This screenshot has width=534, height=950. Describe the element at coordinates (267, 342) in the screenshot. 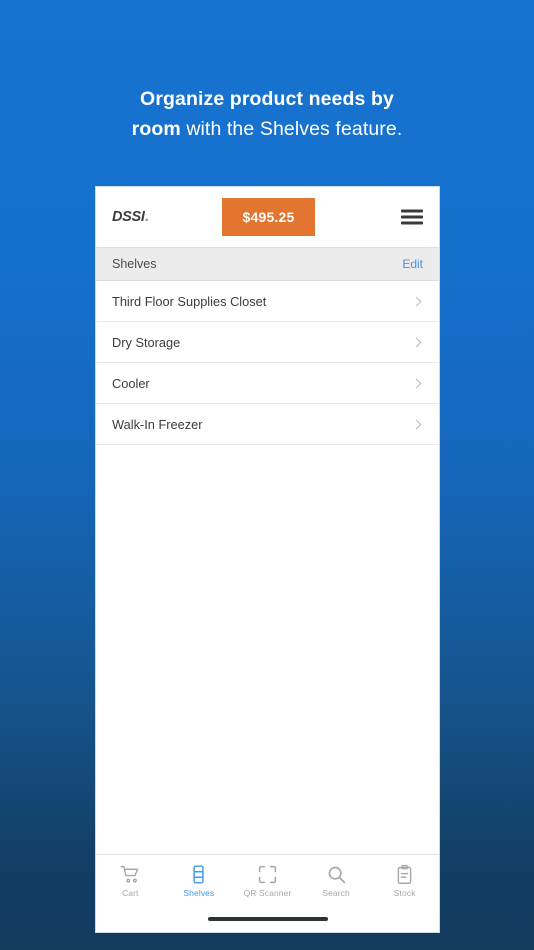

I see `shelf-list-item: Dry Storage` at that location.